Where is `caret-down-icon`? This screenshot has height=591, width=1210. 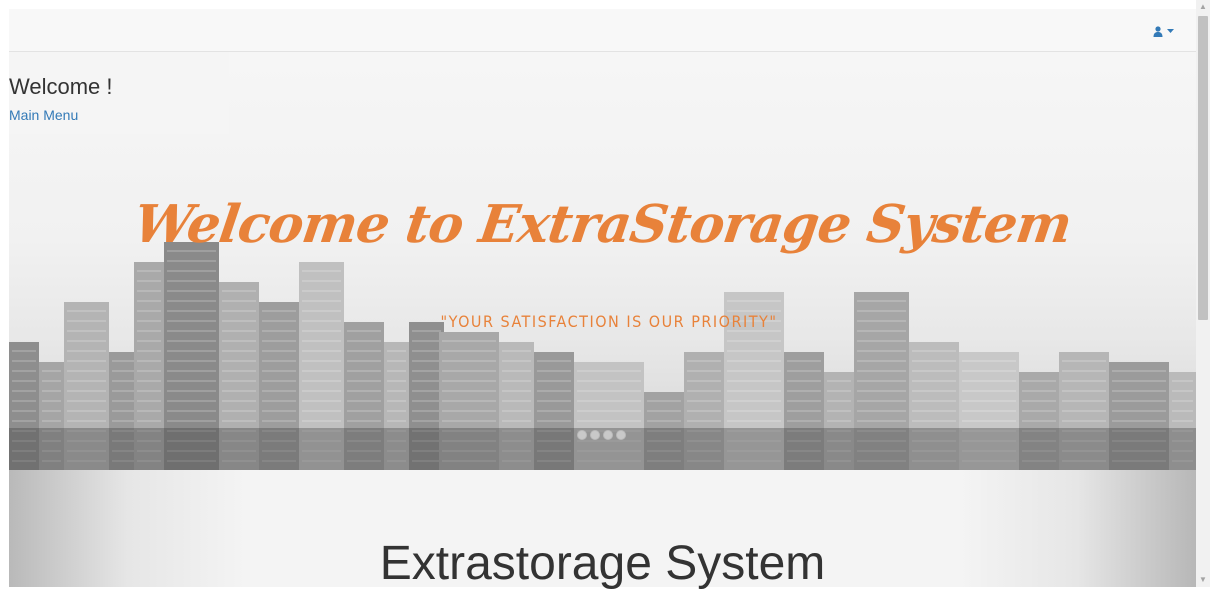
caret-down-icon is located at coordinates (1170, 31).